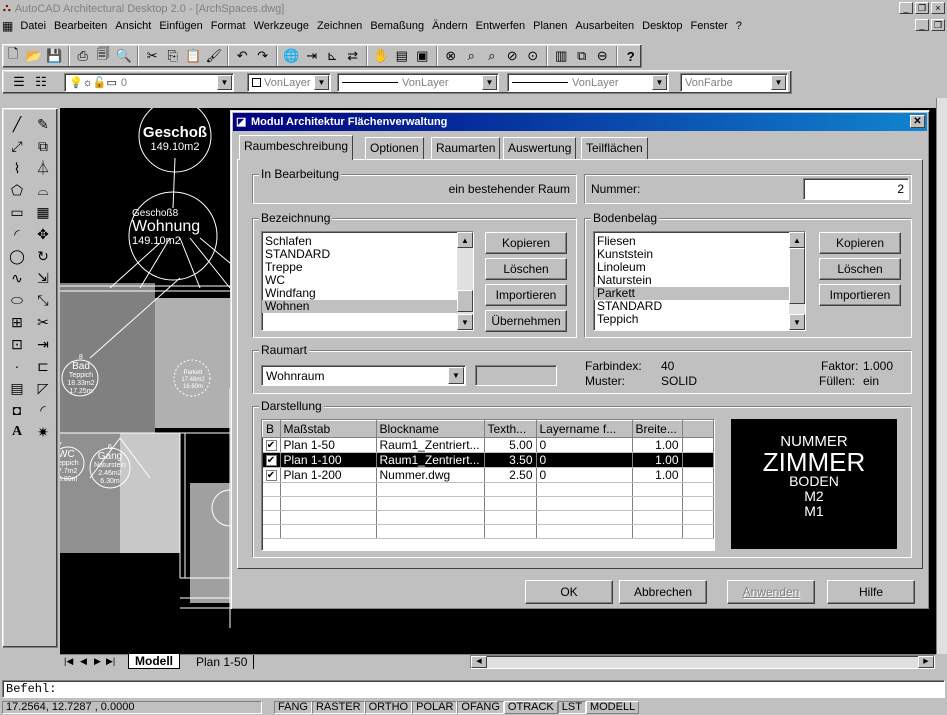 This screenshot has height=715, width=947. What do you see at coordinates (941, 376) in the screenshot?
I see `vertical-scrollbar` at bounding box center [941, 376].